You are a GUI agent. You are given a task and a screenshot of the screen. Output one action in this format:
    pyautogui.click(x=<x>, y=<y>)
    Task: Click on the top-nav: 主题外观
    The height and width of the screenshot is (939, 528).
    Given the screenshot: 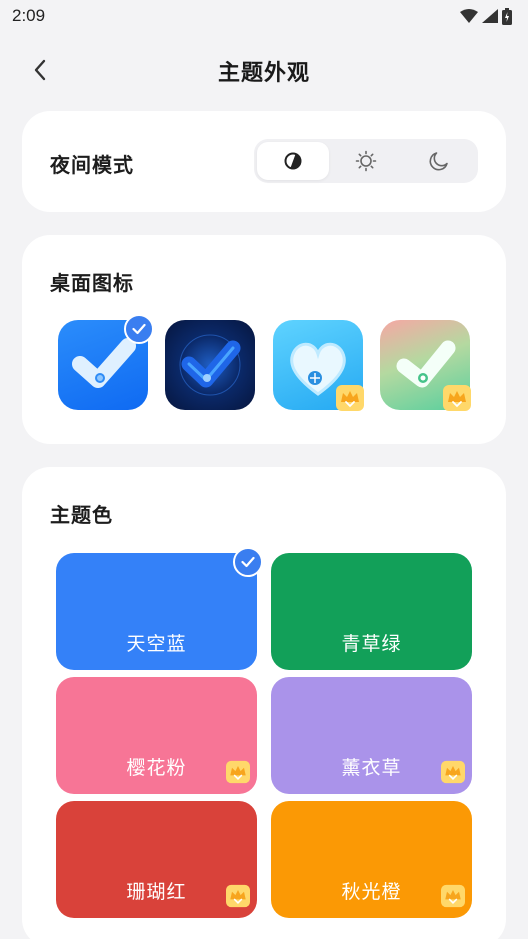 What is the action you would take?
    pyautogui.click(x=264, y=70)
    